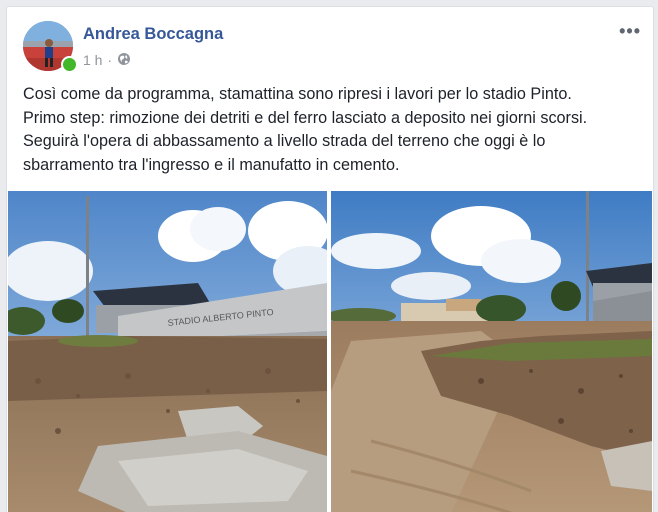 The image size is (658, 512). I want to click on globe-icon, so click(124, 60).